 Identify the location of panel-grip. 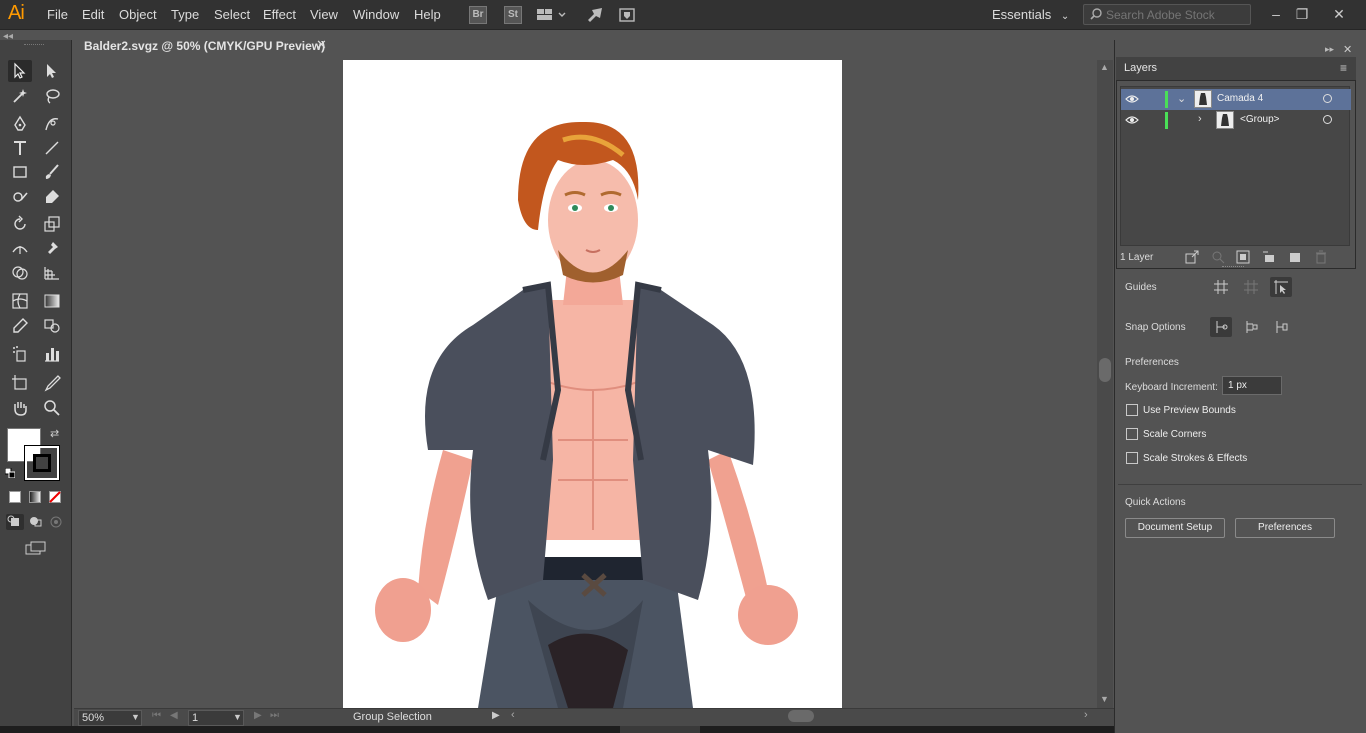
(34, 45).